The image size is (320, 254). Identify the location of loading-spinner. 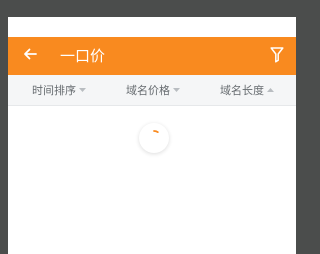
(154, 138).